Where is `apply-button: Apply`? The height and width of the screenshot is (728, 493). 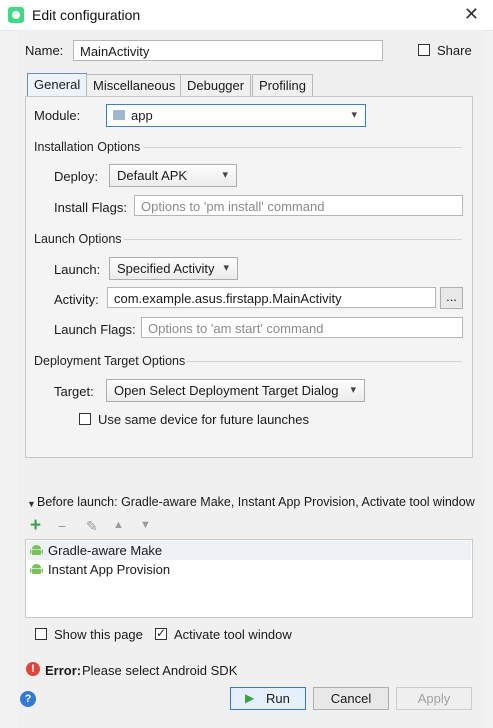
apply-button: Apply is located at coordinates (434, 698).